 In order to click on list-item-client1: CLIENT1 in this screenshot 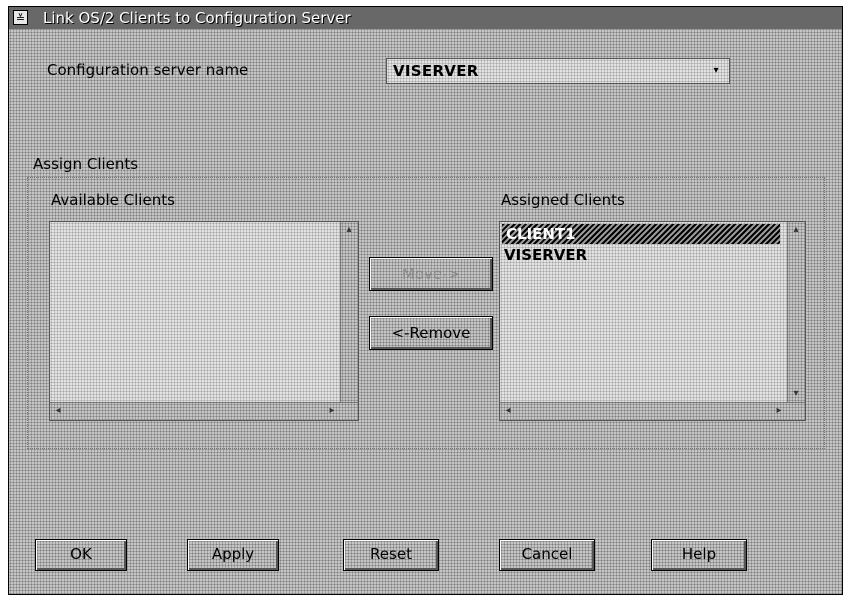, I will do `click(641, 234)`.